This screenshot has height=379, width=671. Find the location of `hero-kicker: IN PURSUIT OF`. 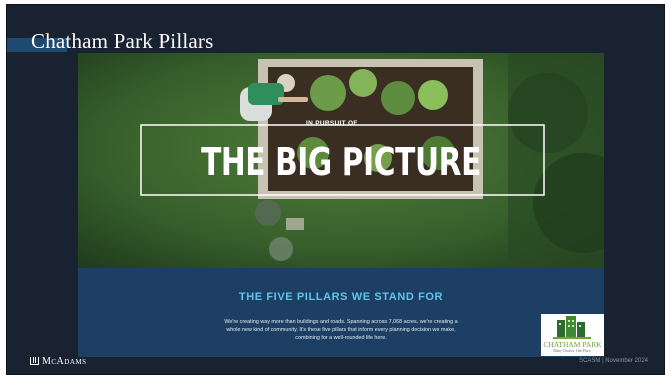

hero-kicker: IN PURSUIT OF is located at coordinates (332, 123).